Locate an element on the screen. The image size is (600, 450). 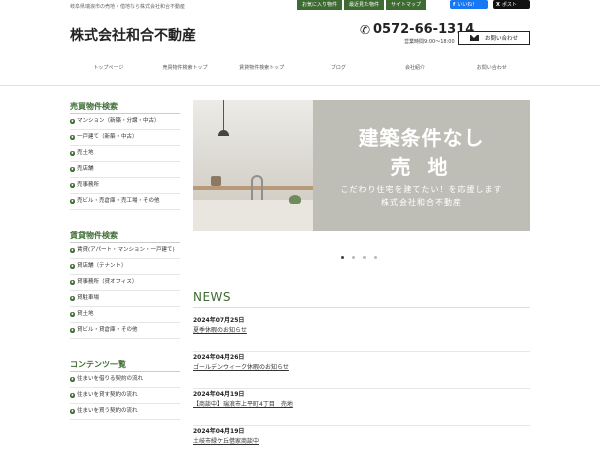
news-title-link: ゴールデンウィーク休暇のお知らせ is located at coordinates (361, 367).